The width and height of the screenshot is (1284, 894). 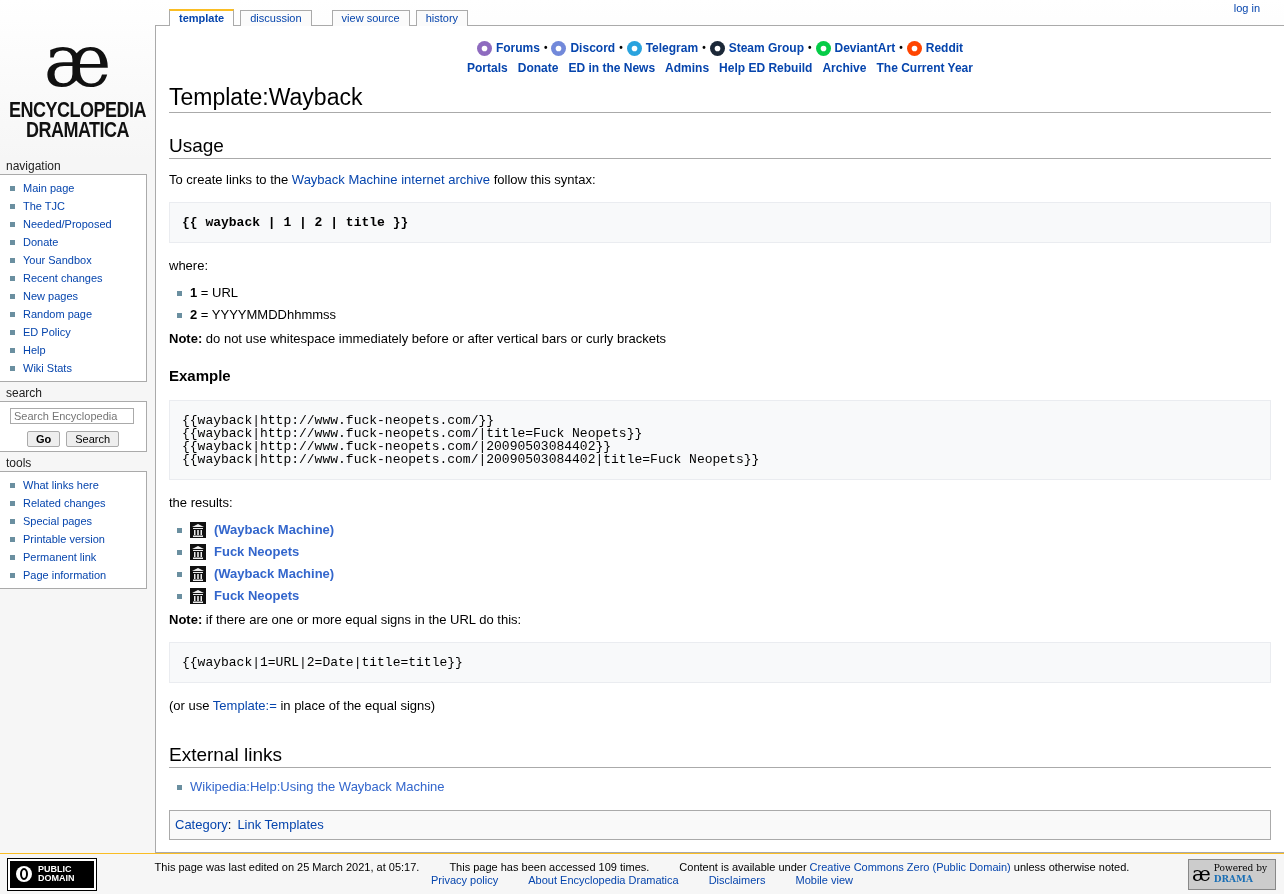 What do you see at coordinates (33, 166) in the screenshot?
I see `portlet-title: navigation` at bounding box center [33, 166].